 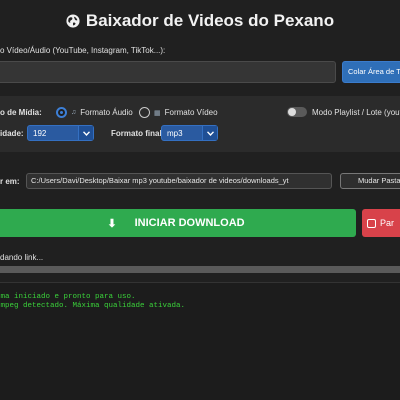 I want to click on start-download-label: INICIAR DOWNLOAD, so click(x=189, y=223).